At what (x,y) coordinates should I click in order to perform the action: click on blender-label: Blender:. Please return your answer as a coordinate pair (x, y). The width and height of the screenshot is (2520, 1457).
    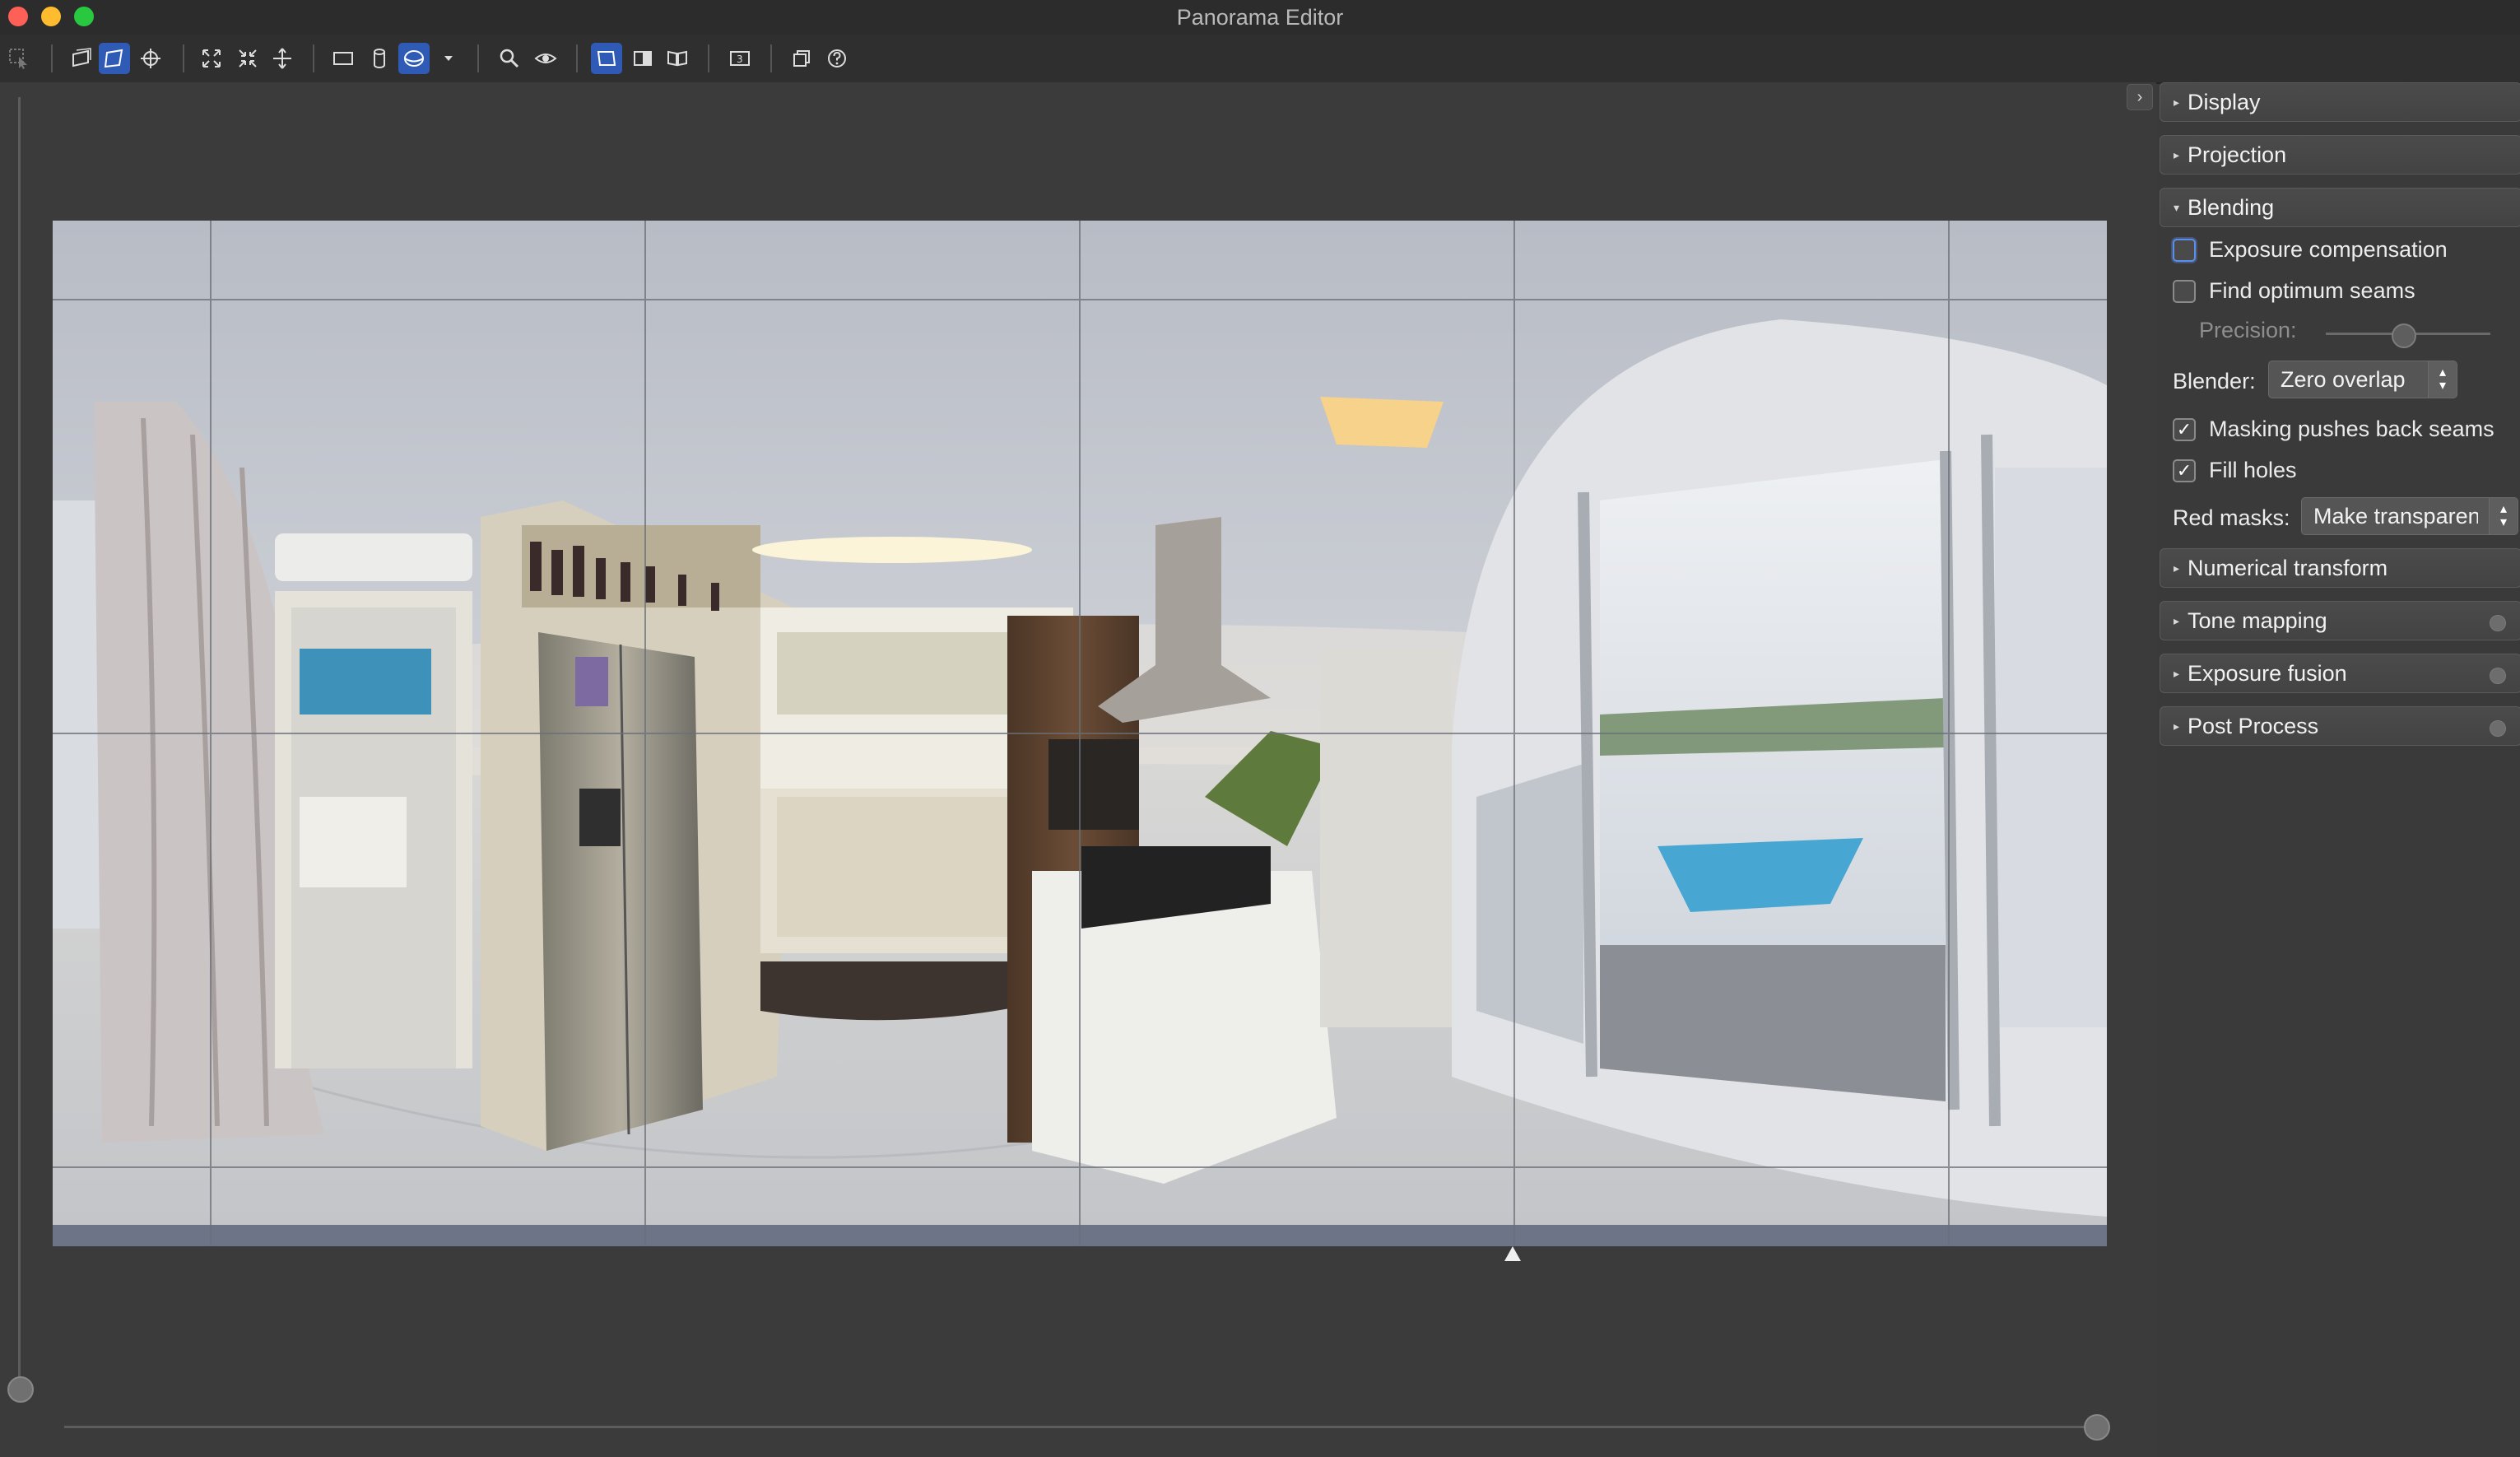
    Looking at the image, I should click on (2214, 381).